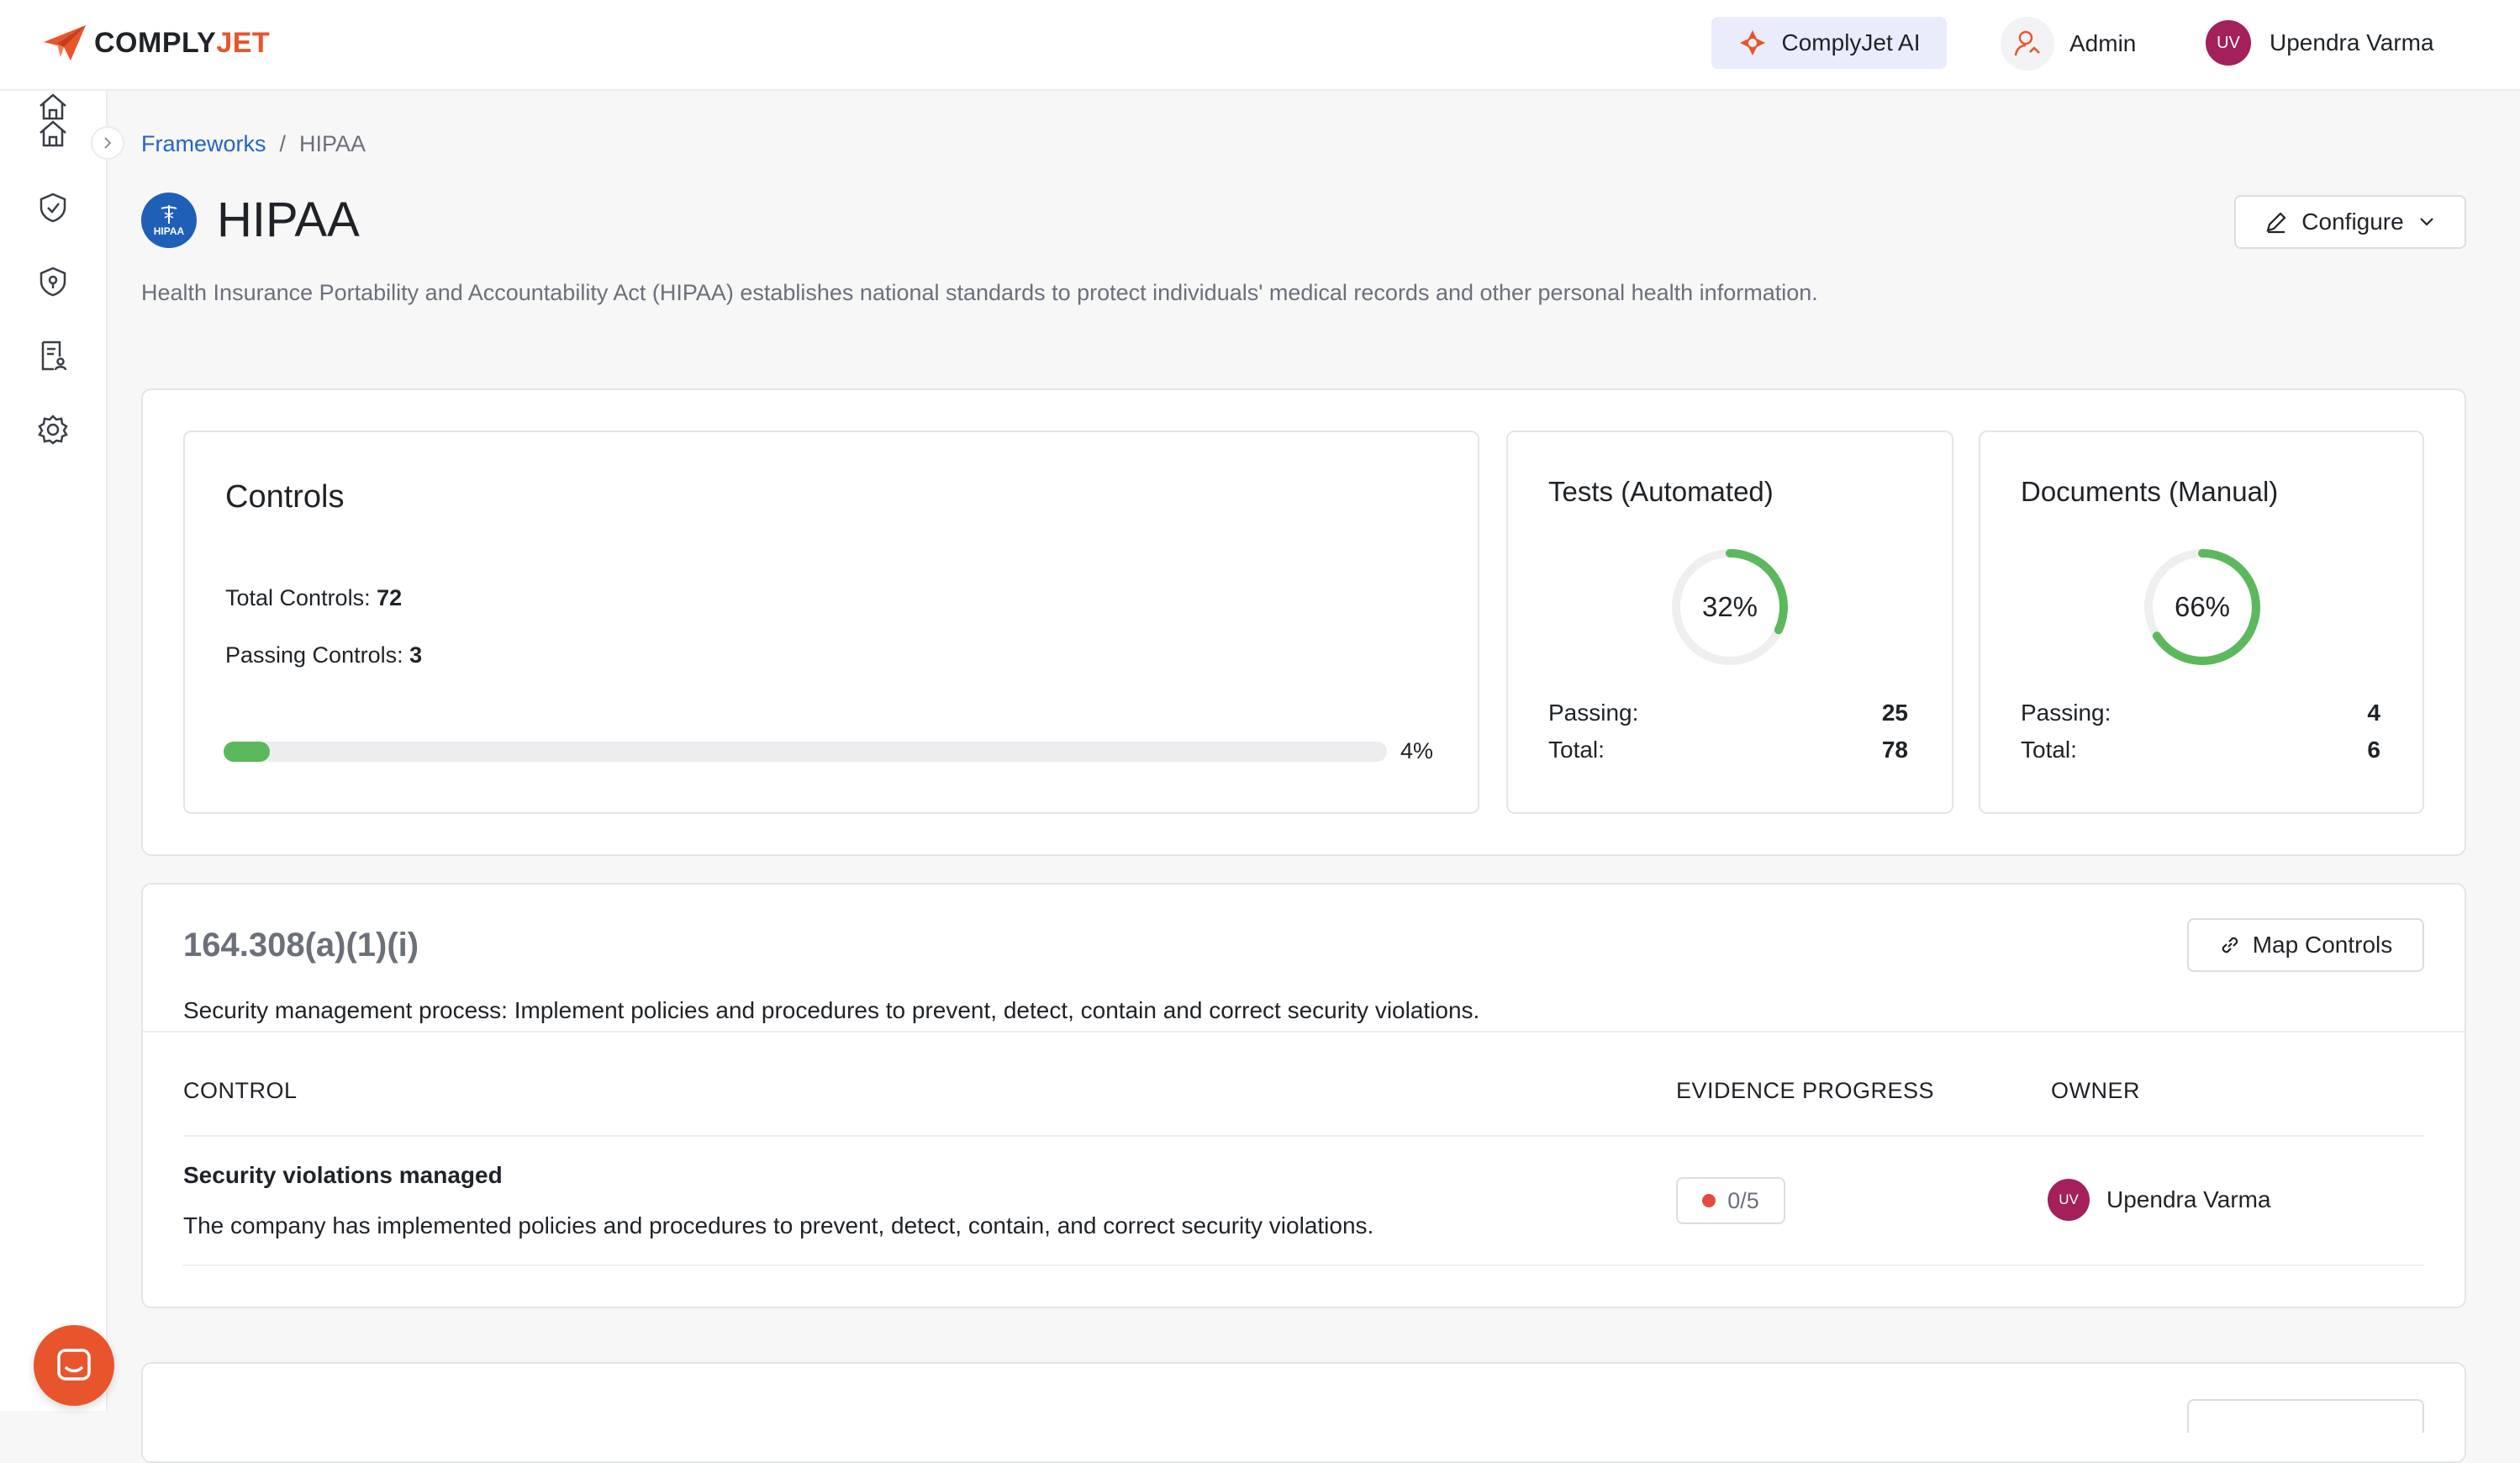 The image size is (2520, 1463). I want to click on documents-progress-ring: 66%, so click(2202, 607).